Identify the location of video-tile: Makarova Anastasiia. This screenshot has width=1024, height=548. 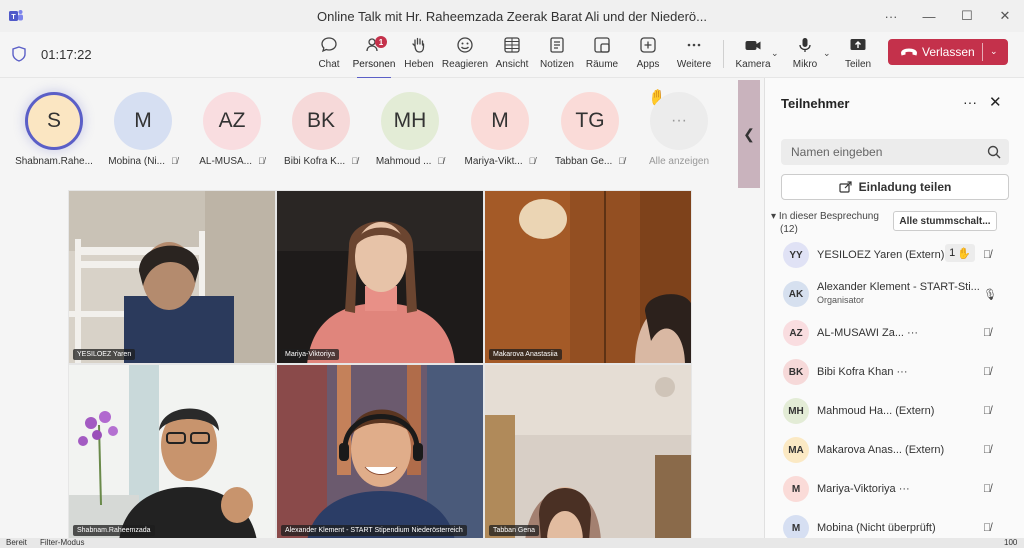
(588, 277).